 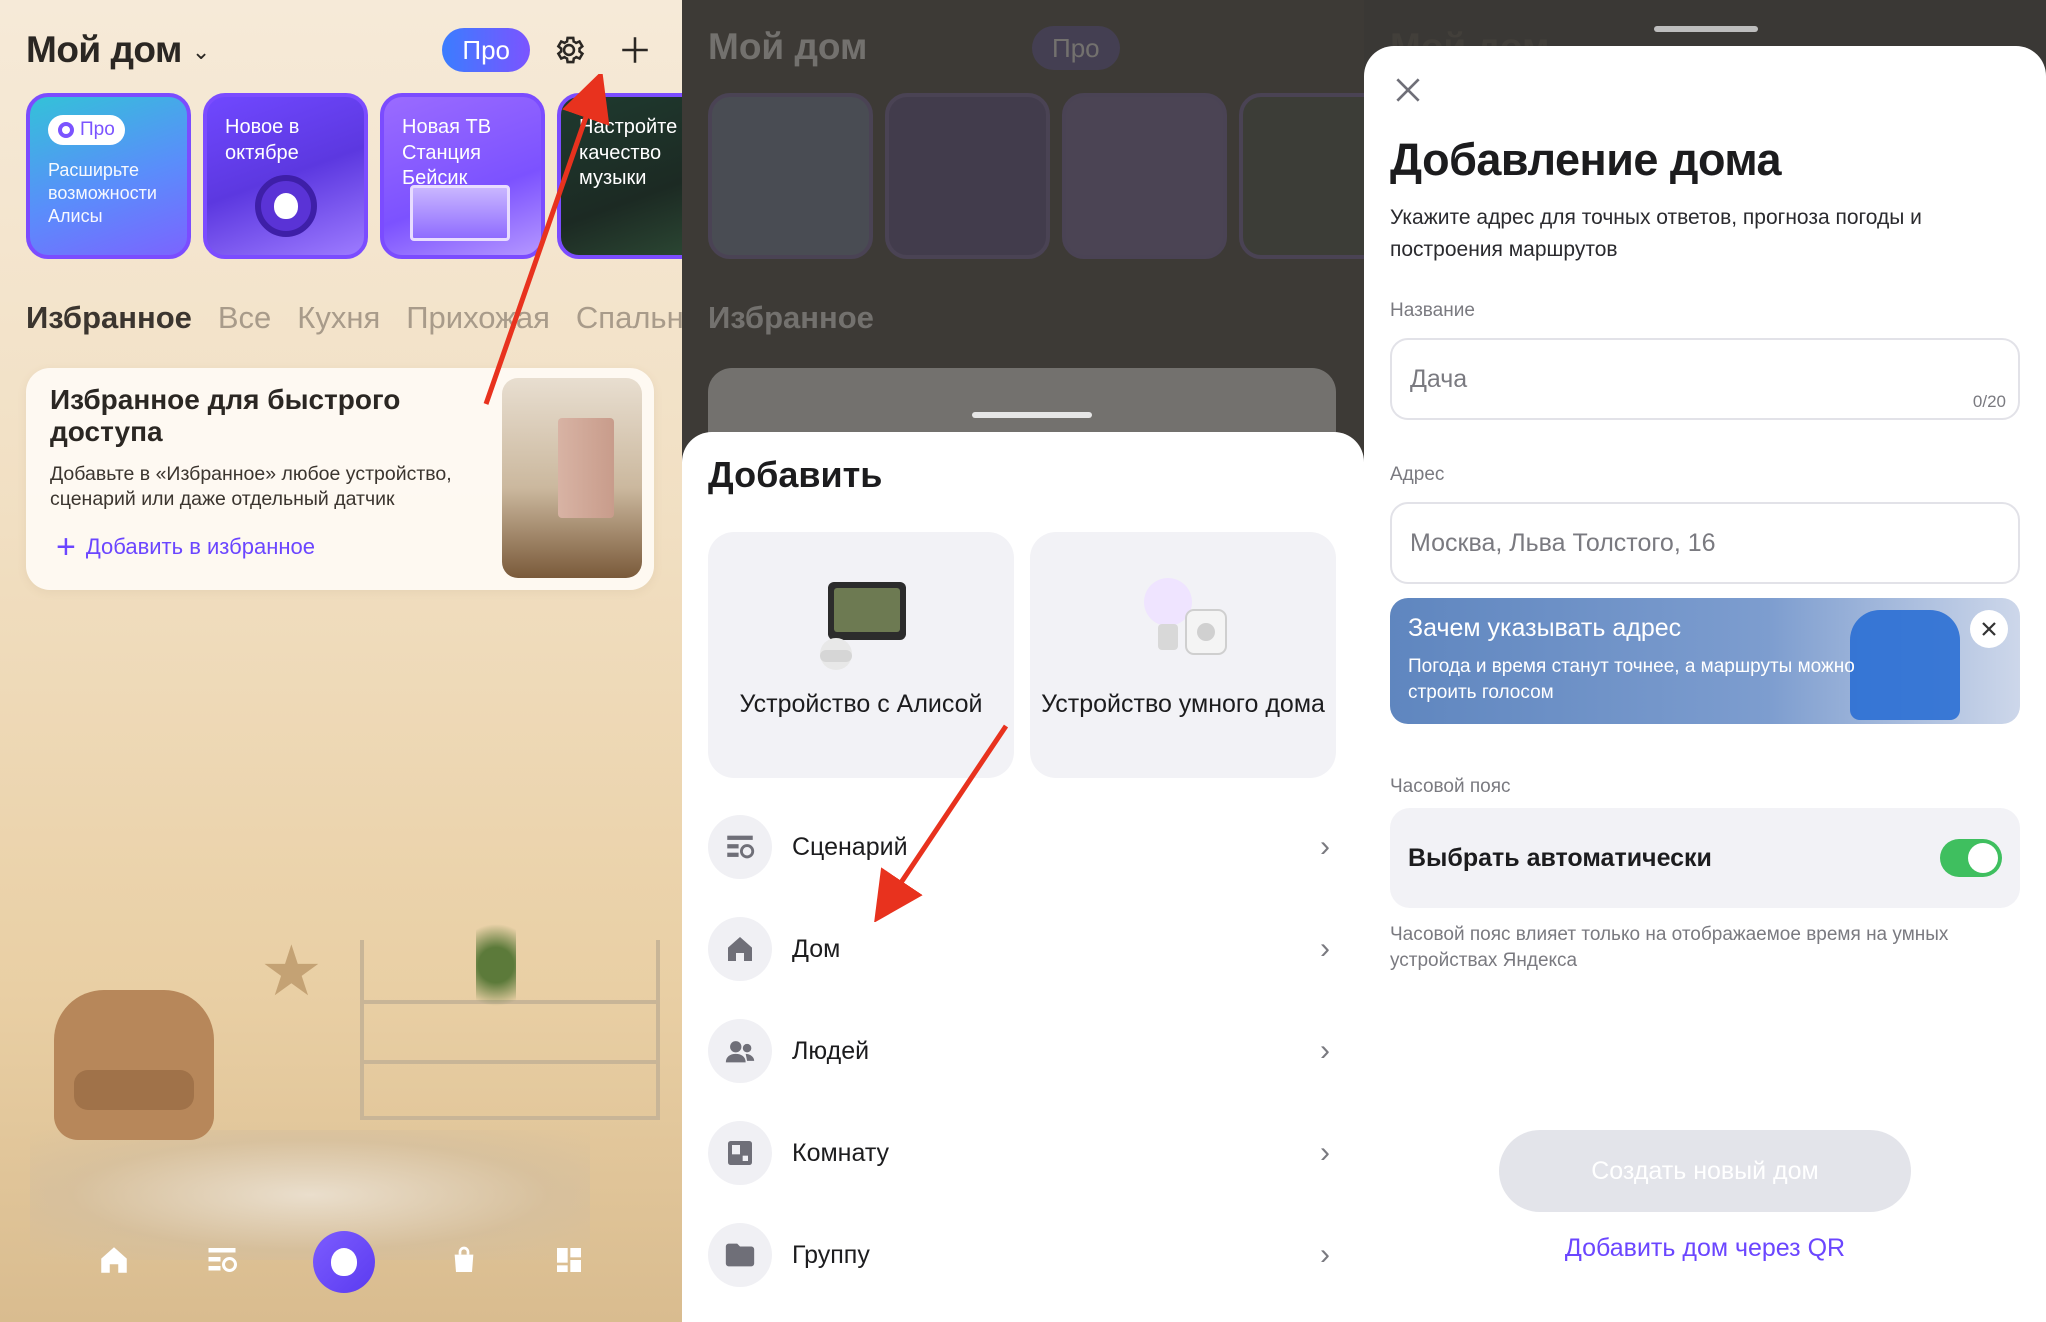 I want to click on gear-icon, so click(x=569, y=50).